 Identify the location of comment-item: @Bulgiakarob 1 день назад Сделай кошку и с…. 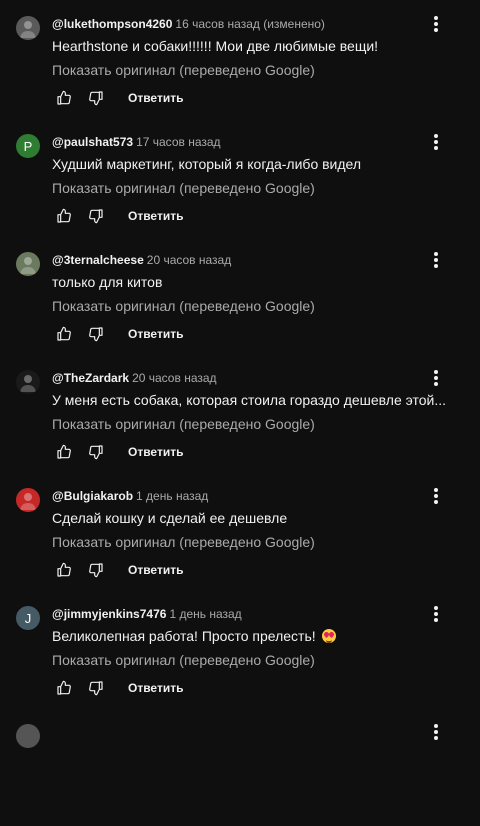
(240, 531).